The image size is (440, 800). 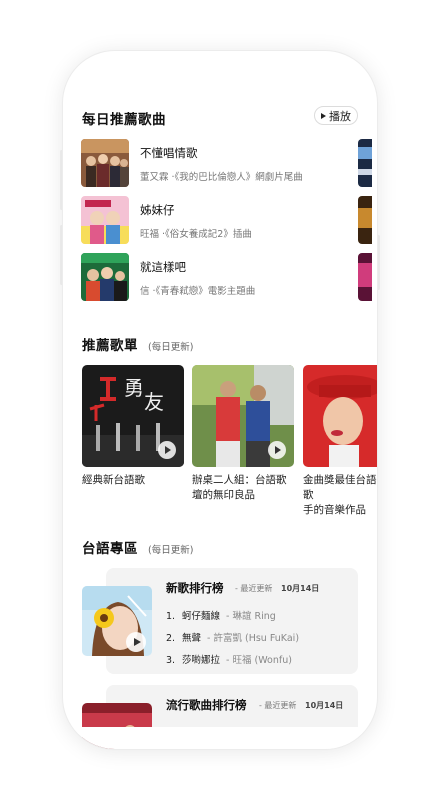 I want to click on playlist-name: 金曲獎最佳台語歌 手的音樂作品, so click(x=340, y=495).